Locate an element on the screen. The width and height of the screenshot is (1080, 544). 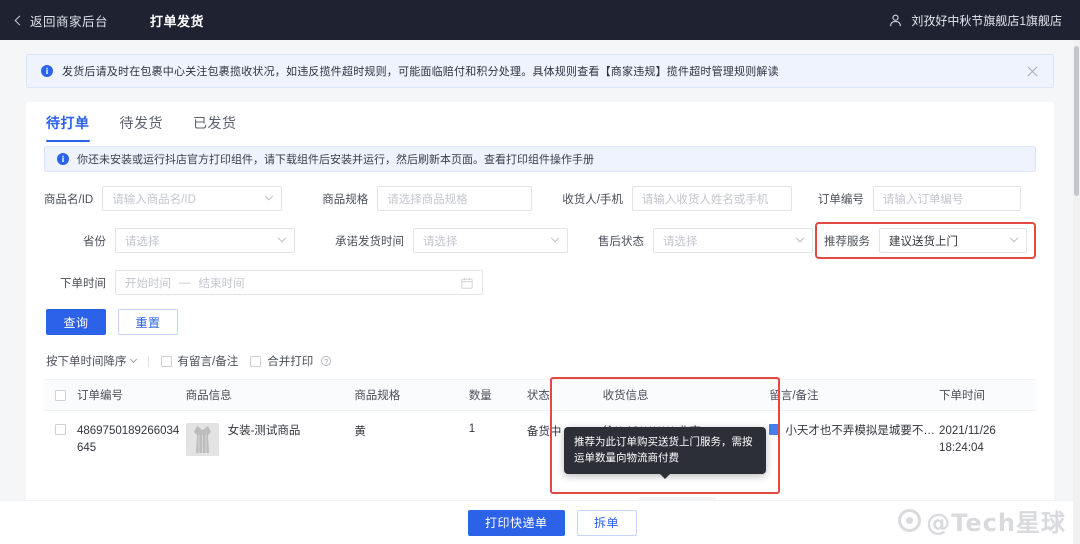
order-time-start: 开始时间 is located at coordinates (148, 283).